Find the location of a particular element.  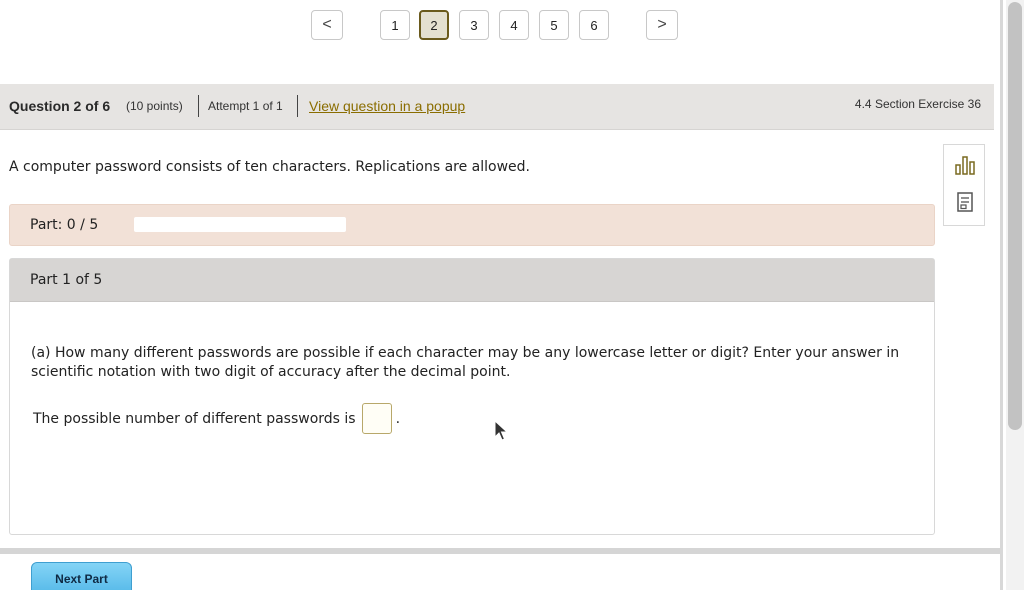

part-title: Part 1 of 5 is located at coordinates (66, 280).